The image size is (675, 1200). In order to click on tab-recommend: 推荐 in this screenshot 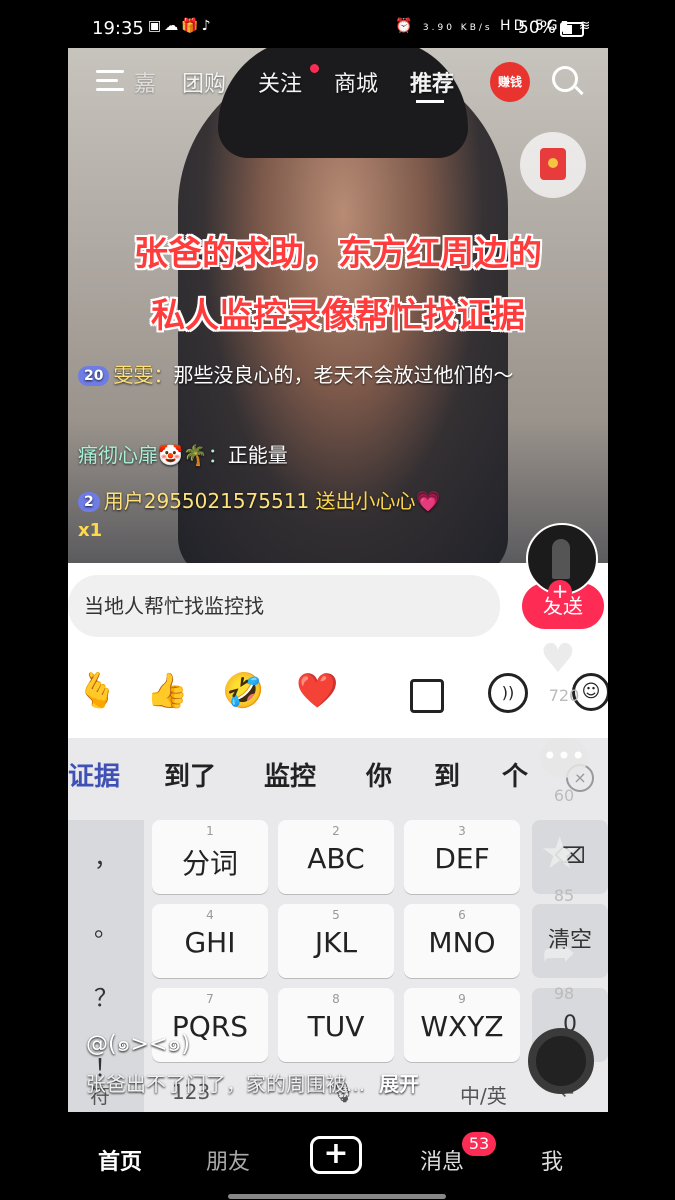, I will do `click(432, 82)`.